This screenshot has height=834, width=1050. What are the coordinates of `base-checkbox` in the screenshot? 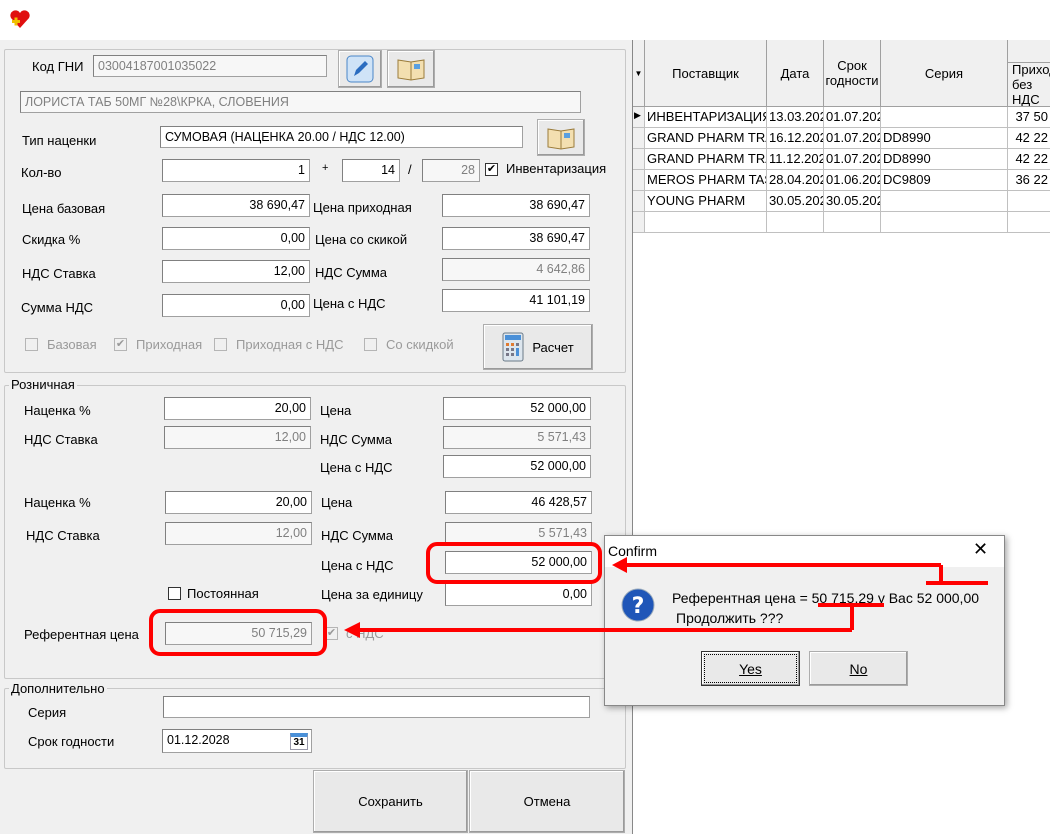 It's located at (31, 344).